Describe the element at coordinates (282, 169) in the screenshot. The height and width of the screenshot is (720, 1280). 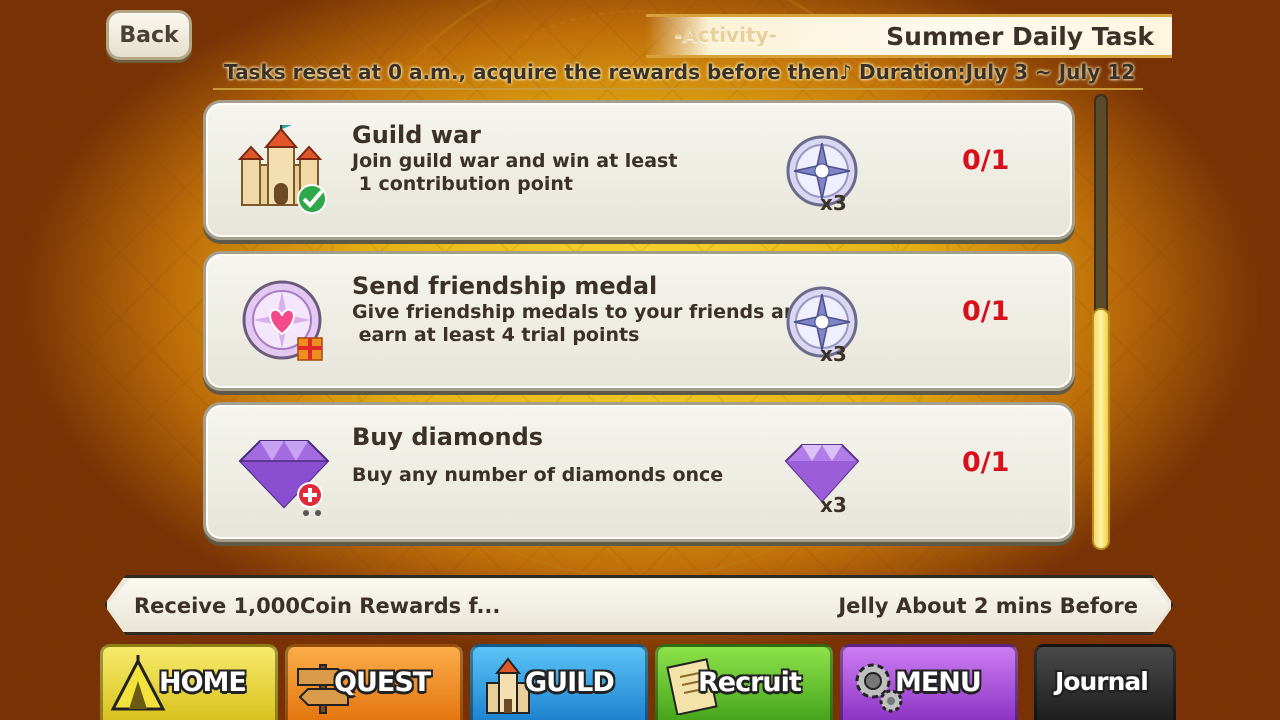
I see `castle-icon` at that location.